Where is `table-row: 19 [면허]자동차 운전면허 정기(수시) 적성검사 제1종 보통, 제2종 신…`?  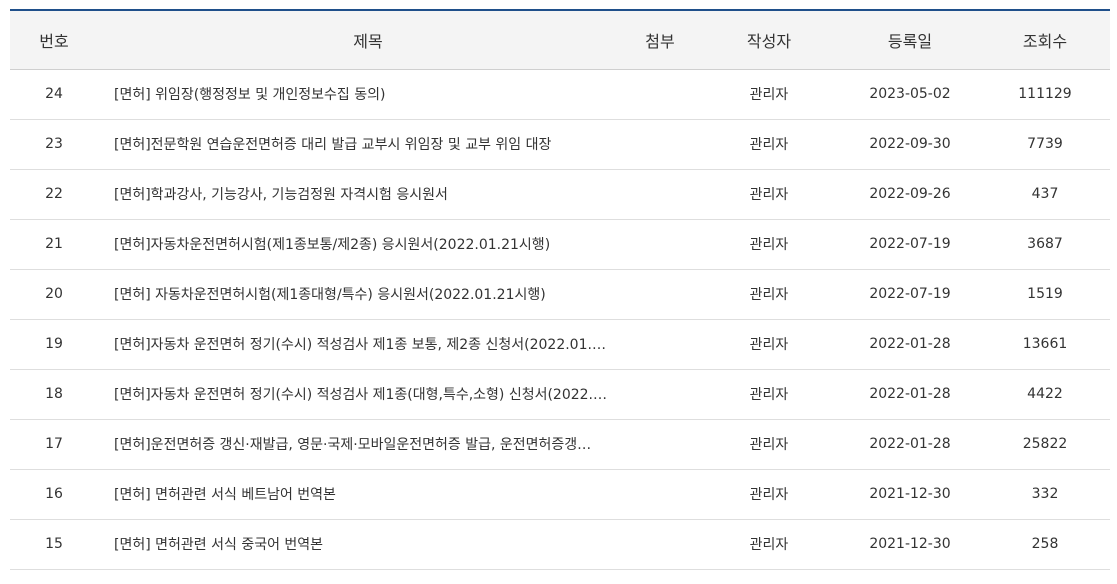
table-row: 19 [면허]자동차 운전면허 정기(수시) 적성검사 제1종 보통, 제2종 신… is located at coordinates (560, 344).